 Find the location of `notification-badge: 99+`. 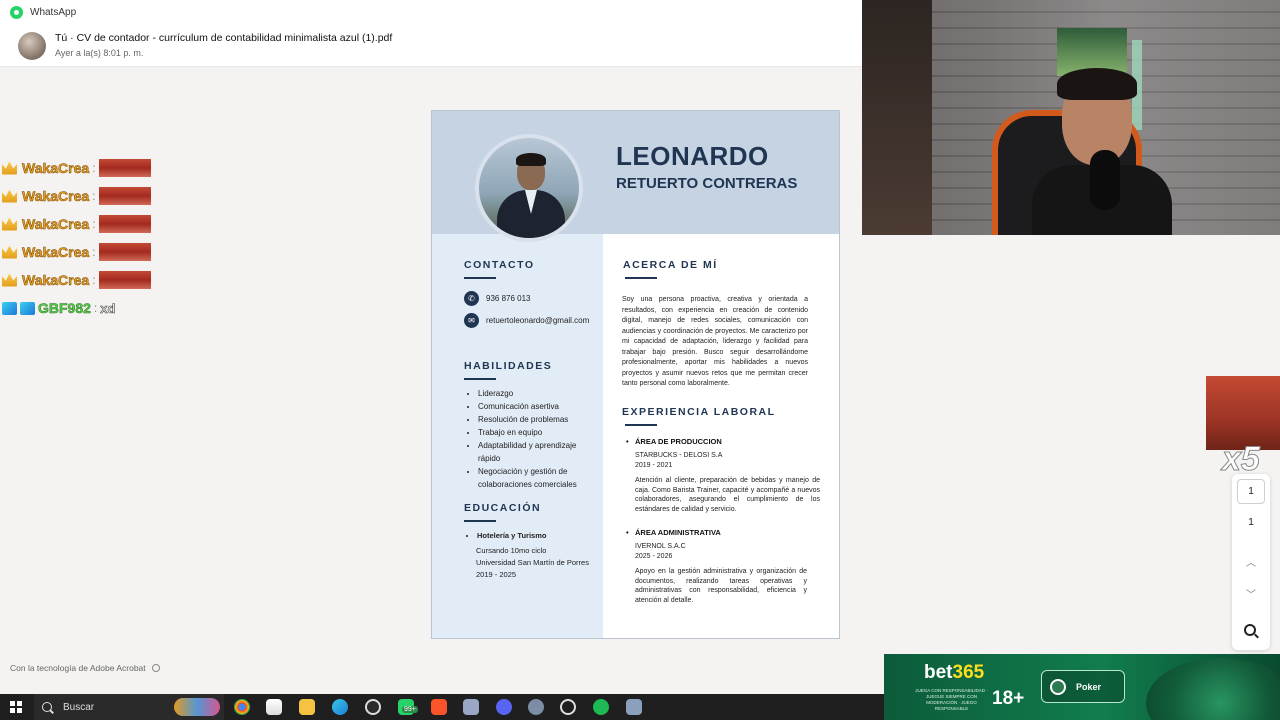

notification-badge: 99+ is located at coordinates (410, 709).